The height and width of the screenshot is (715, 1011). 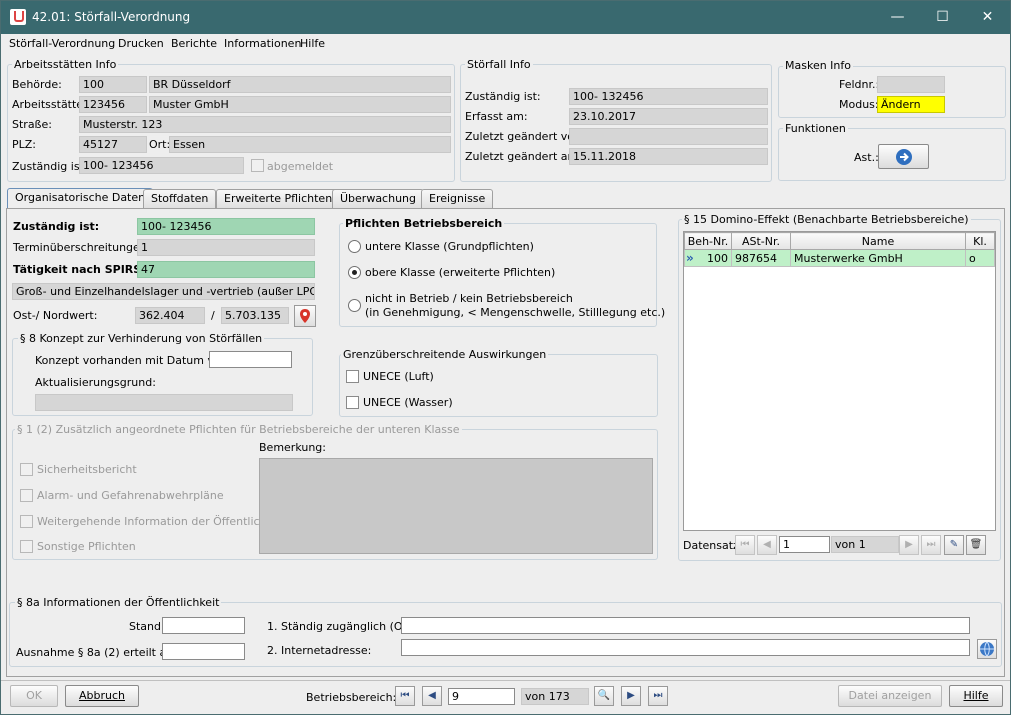 What do you see at coordinates (460, 272) in the screenshot?
I see `obere-klasse-label: obere Klasse (erweiterte Pflichten)` at bounding box center [460, 272].